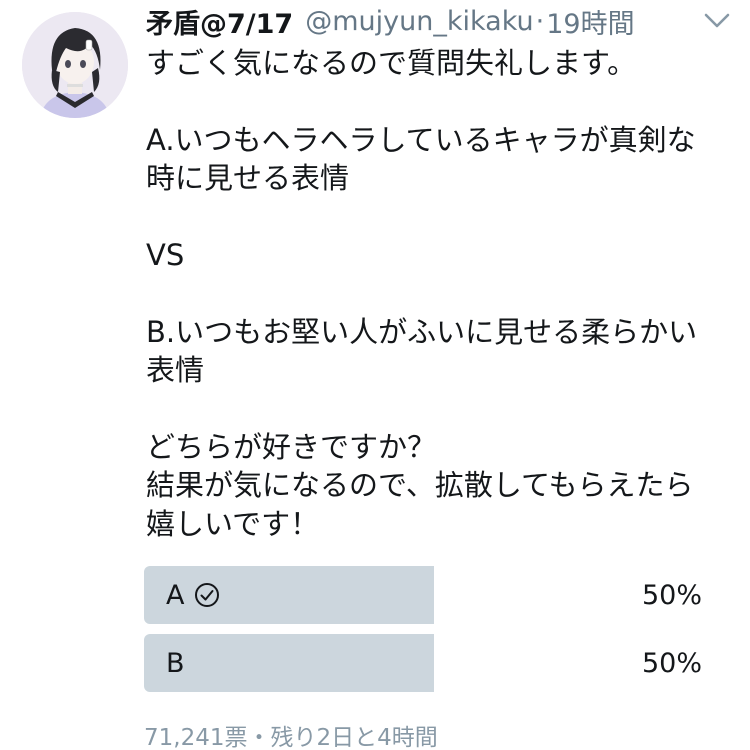 The height and width of the screenshot is (750, 750). I want to click on poll-option-b: B 50%, so click(424, 663).